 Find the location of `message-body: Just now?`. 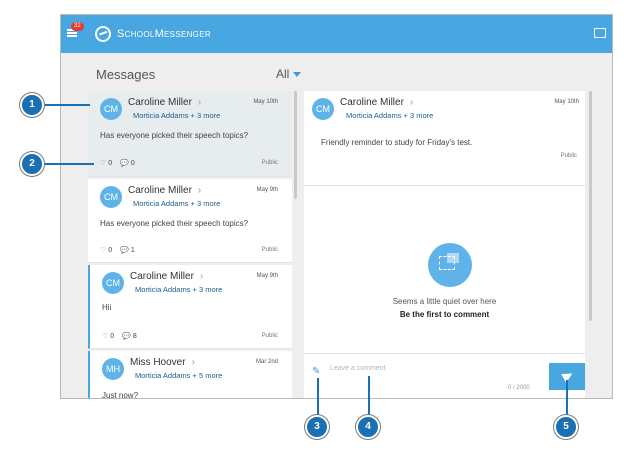

message-body: Just now? is located at coordinates (120, 395).